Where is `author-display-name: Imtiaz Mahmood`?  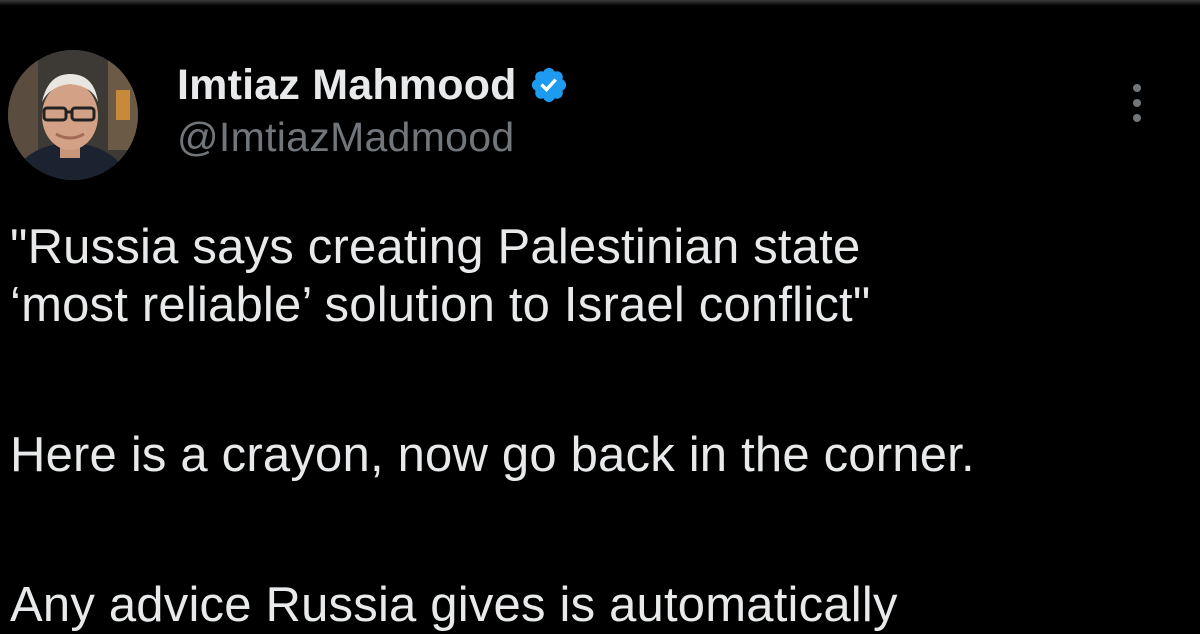 author-display-name: Imtiaz Mahmood is located at coordinates (347, 85).